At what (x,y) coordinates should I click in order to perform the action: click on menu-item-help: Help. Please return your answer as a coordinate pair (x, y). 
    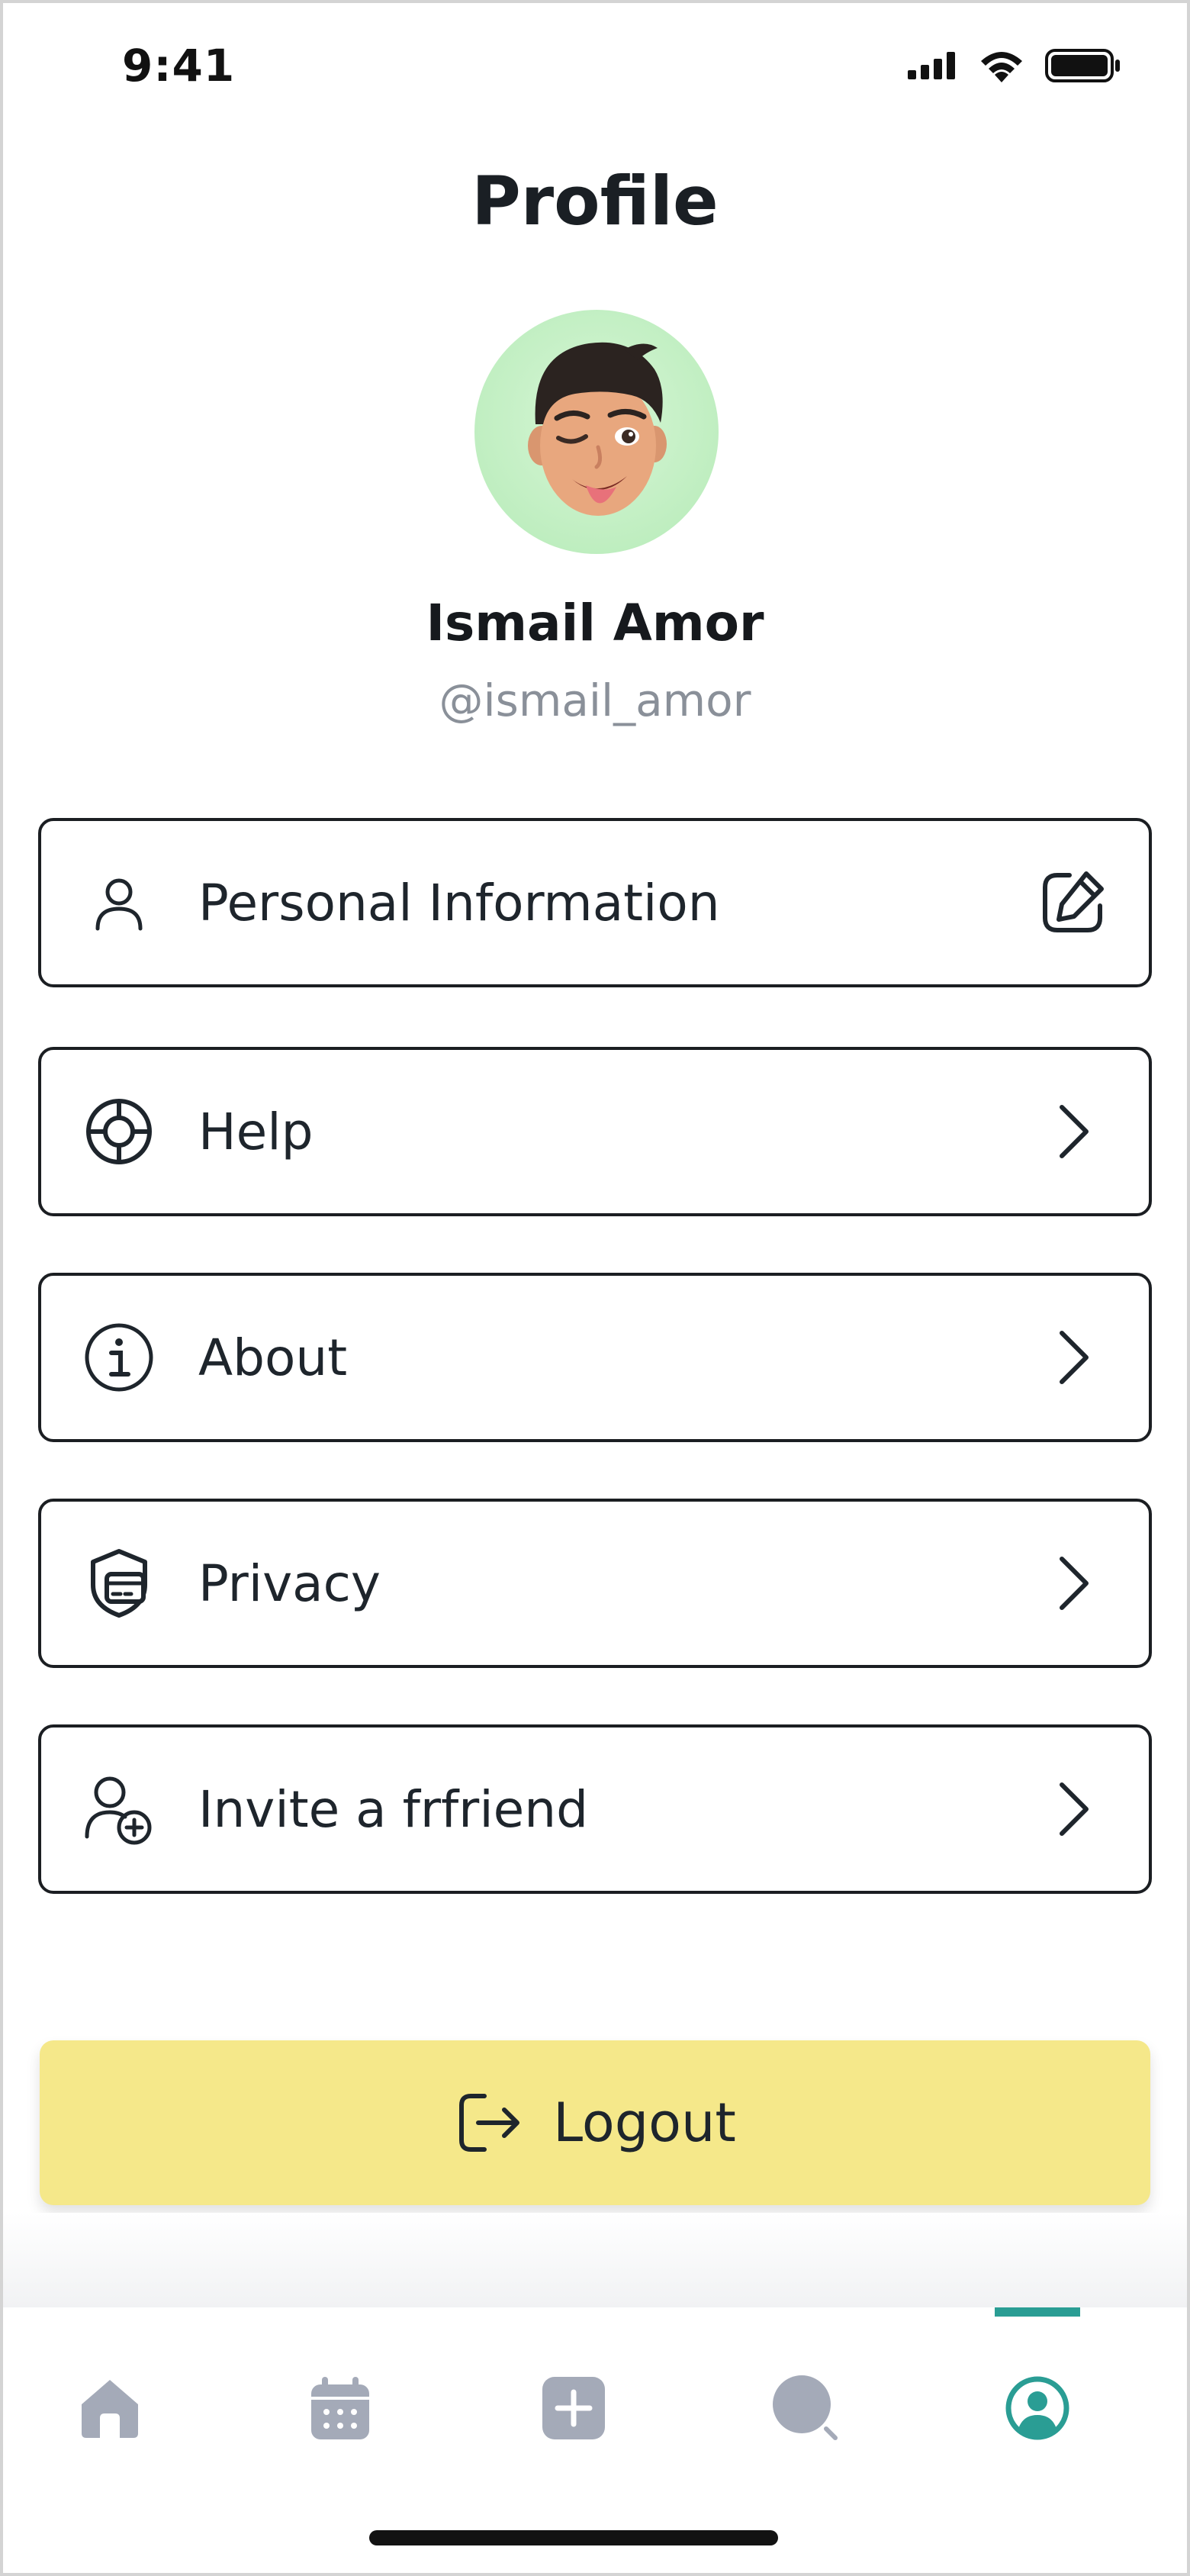
    Looking at the image, I should click on (595, 1131).